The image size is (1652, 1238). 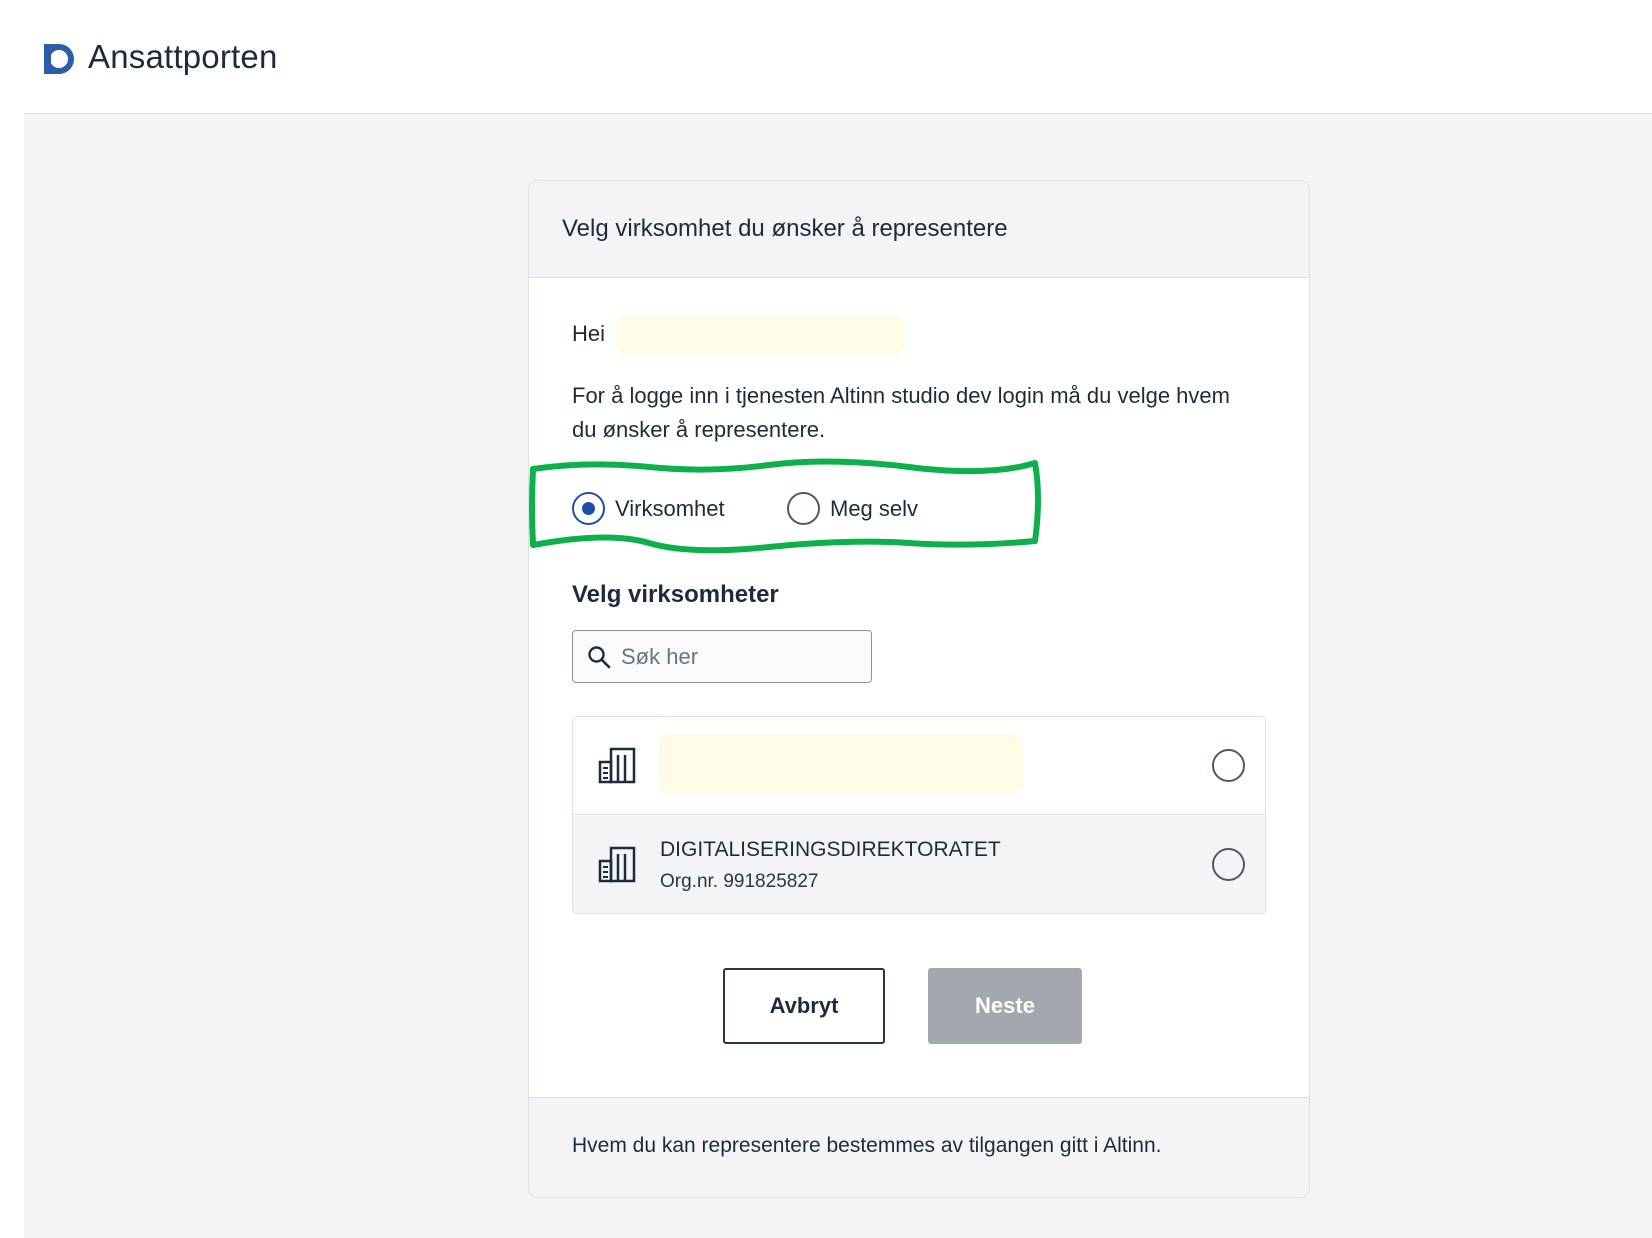 What do you see at coordinates (741, 657) in the screenshot?
I see `search-input` at bounding box center [741, 657].